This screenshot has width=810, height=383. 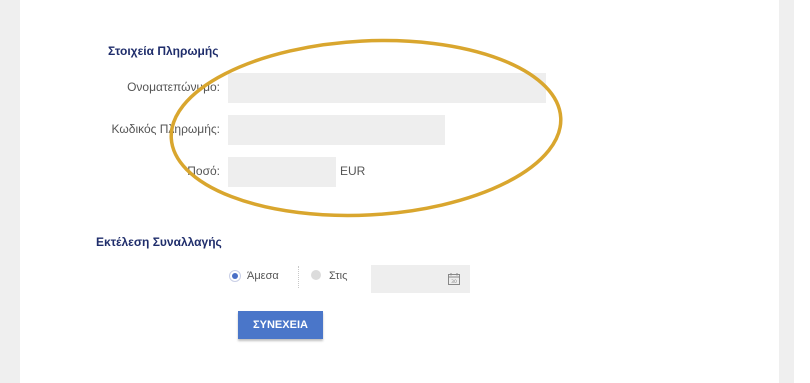 I want to click on execution-section-title: Εκτέλεση Συναλλαγής, so click(x=159, y=242).